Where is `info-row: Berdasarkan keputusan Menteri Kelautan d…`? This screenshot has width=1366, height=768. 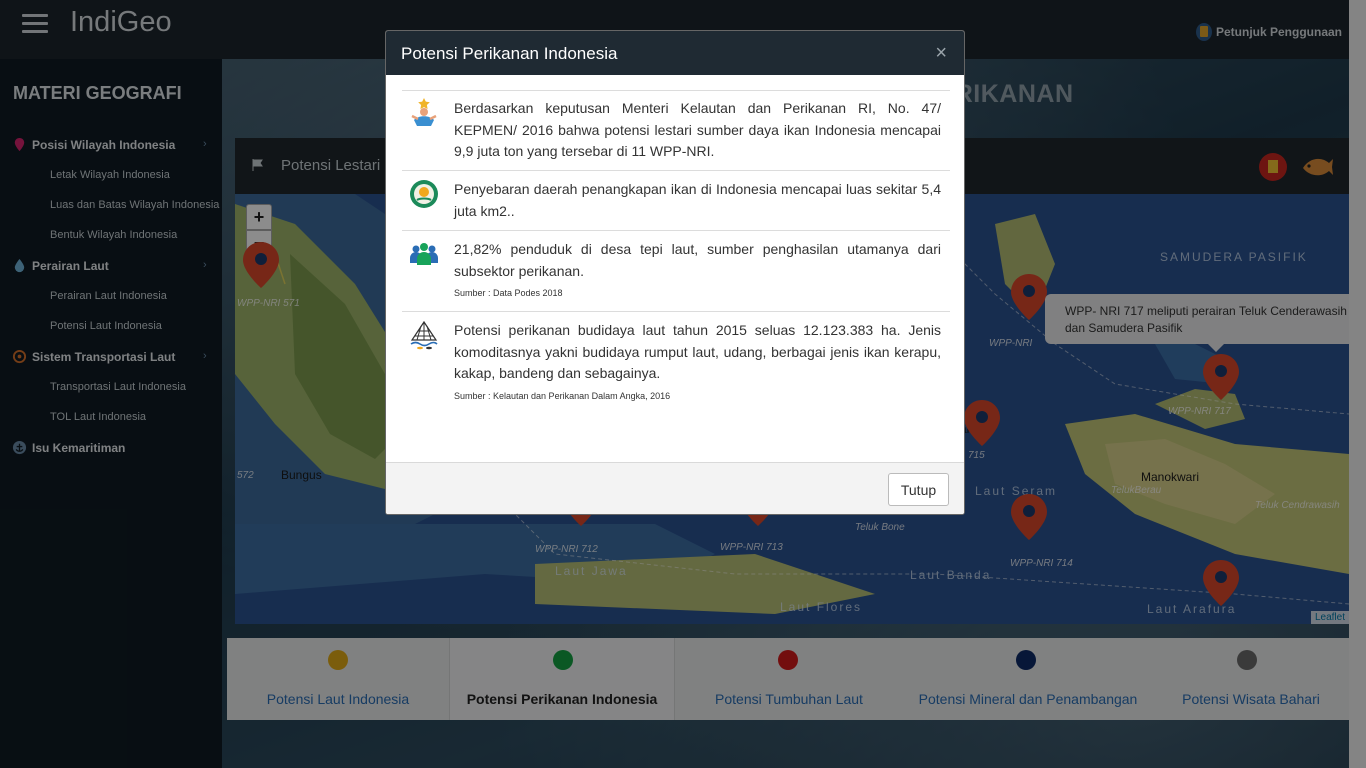
info-row: Berdasarkan keputusan Menteri Kelautan d… is located at coordinates (676, 130).